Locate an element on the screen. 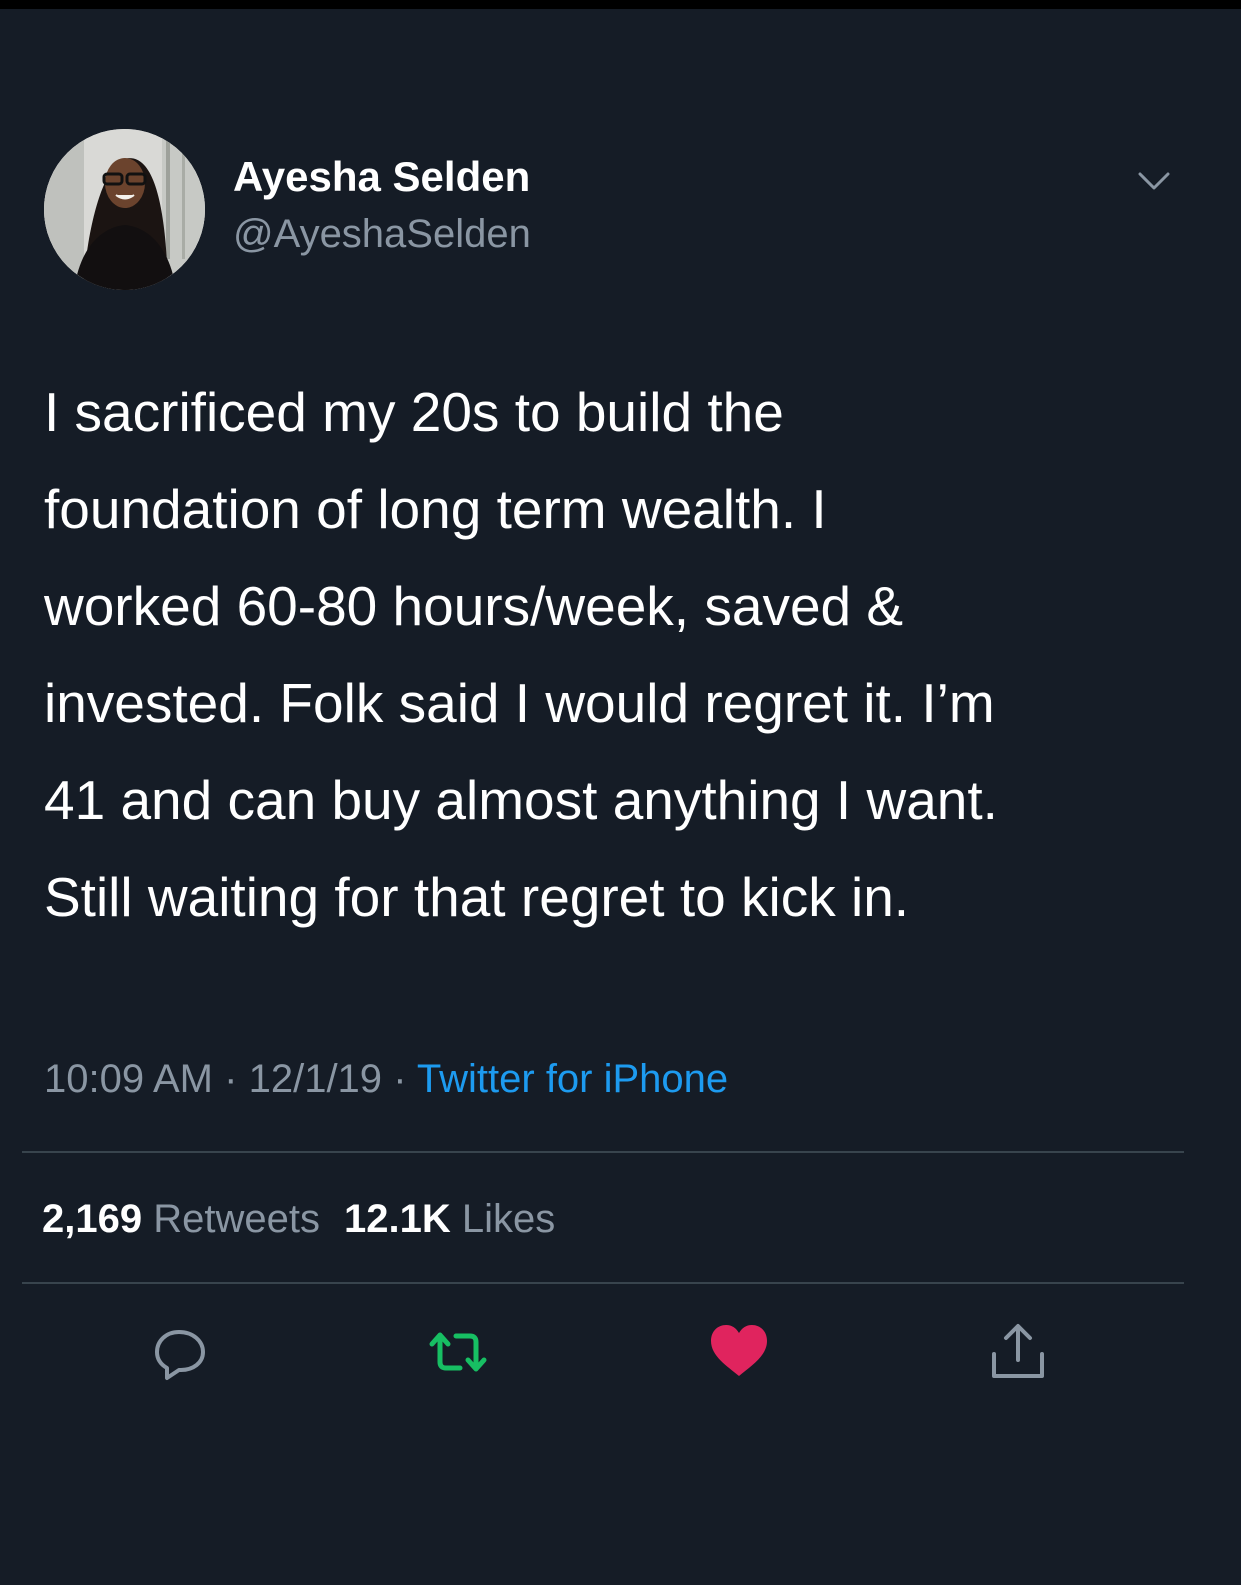 This screenshot has width=1241, height=1585. retweet-icon is located at coordinates (458, 1352).